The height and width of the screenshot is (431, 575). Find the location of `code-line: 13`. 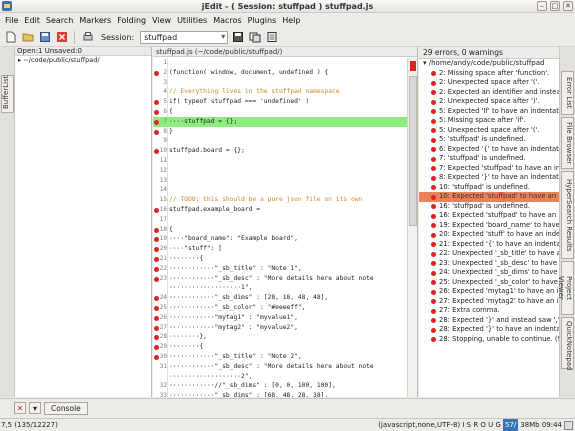

code-line: 13 is located at coordinates (280, 181).